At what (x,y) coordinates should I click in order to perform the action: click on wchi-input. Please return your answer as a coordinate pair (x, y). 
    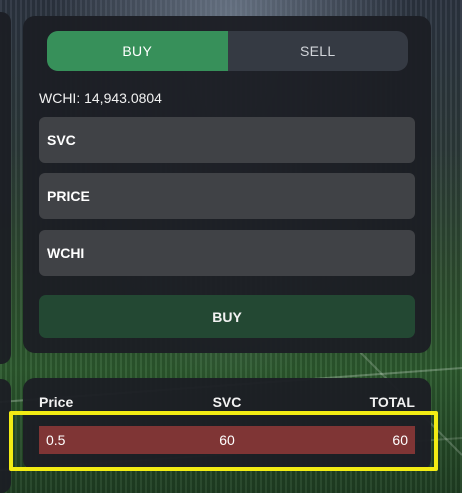
    Looking at the image, I should click on (227, 253).